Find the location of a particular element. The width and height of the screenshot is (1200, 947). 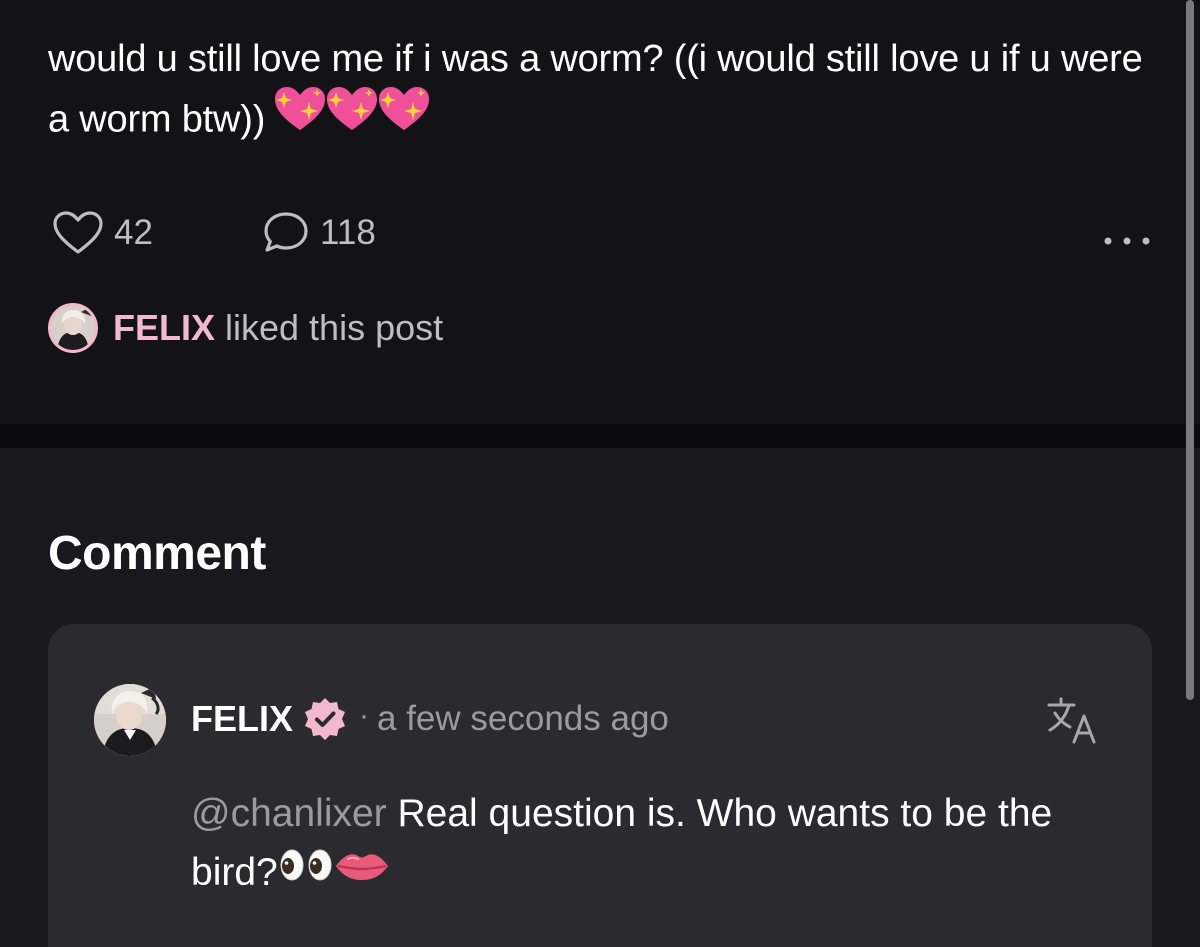

liked-by: FELIX liked this post is located at coordinates (245, 328).